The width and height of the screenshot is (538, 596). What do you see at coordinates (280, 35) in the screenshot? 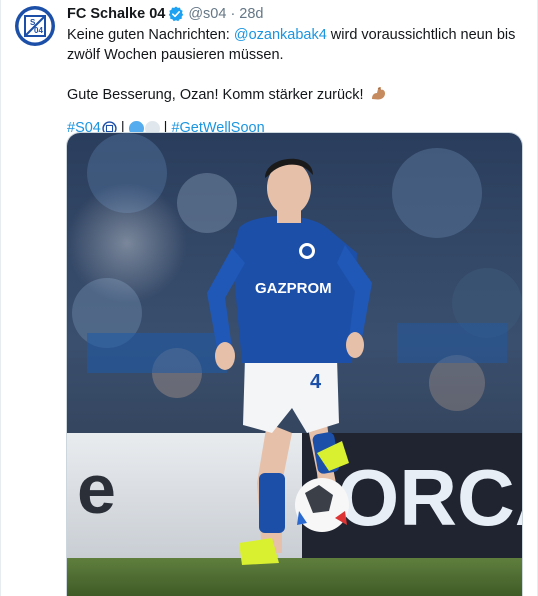
I see `mention-link: @ozankabak4` at bounding box center [280, 35].